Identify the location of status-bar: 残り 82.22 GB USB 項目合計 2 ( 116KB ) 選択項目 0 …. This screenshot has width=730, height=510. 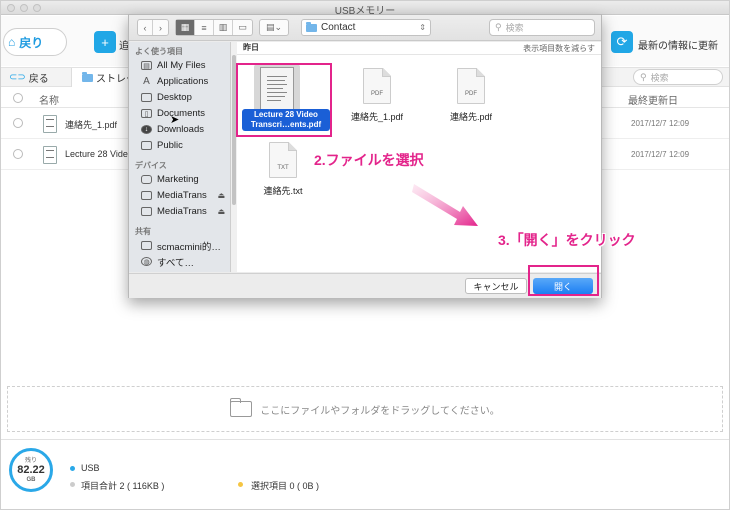
(365, 474).